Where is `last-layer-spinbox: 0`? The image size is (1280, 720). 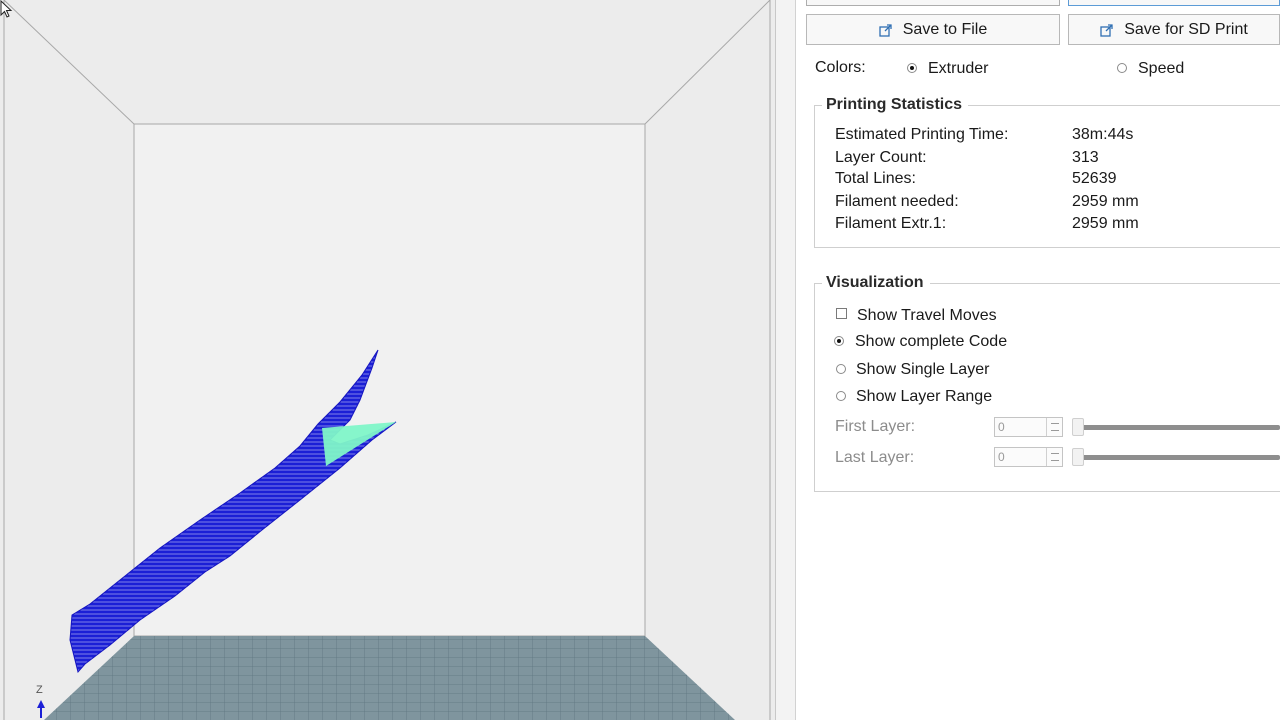 last-layer-spinbox: 0 is located at coordinates (1028, 457).